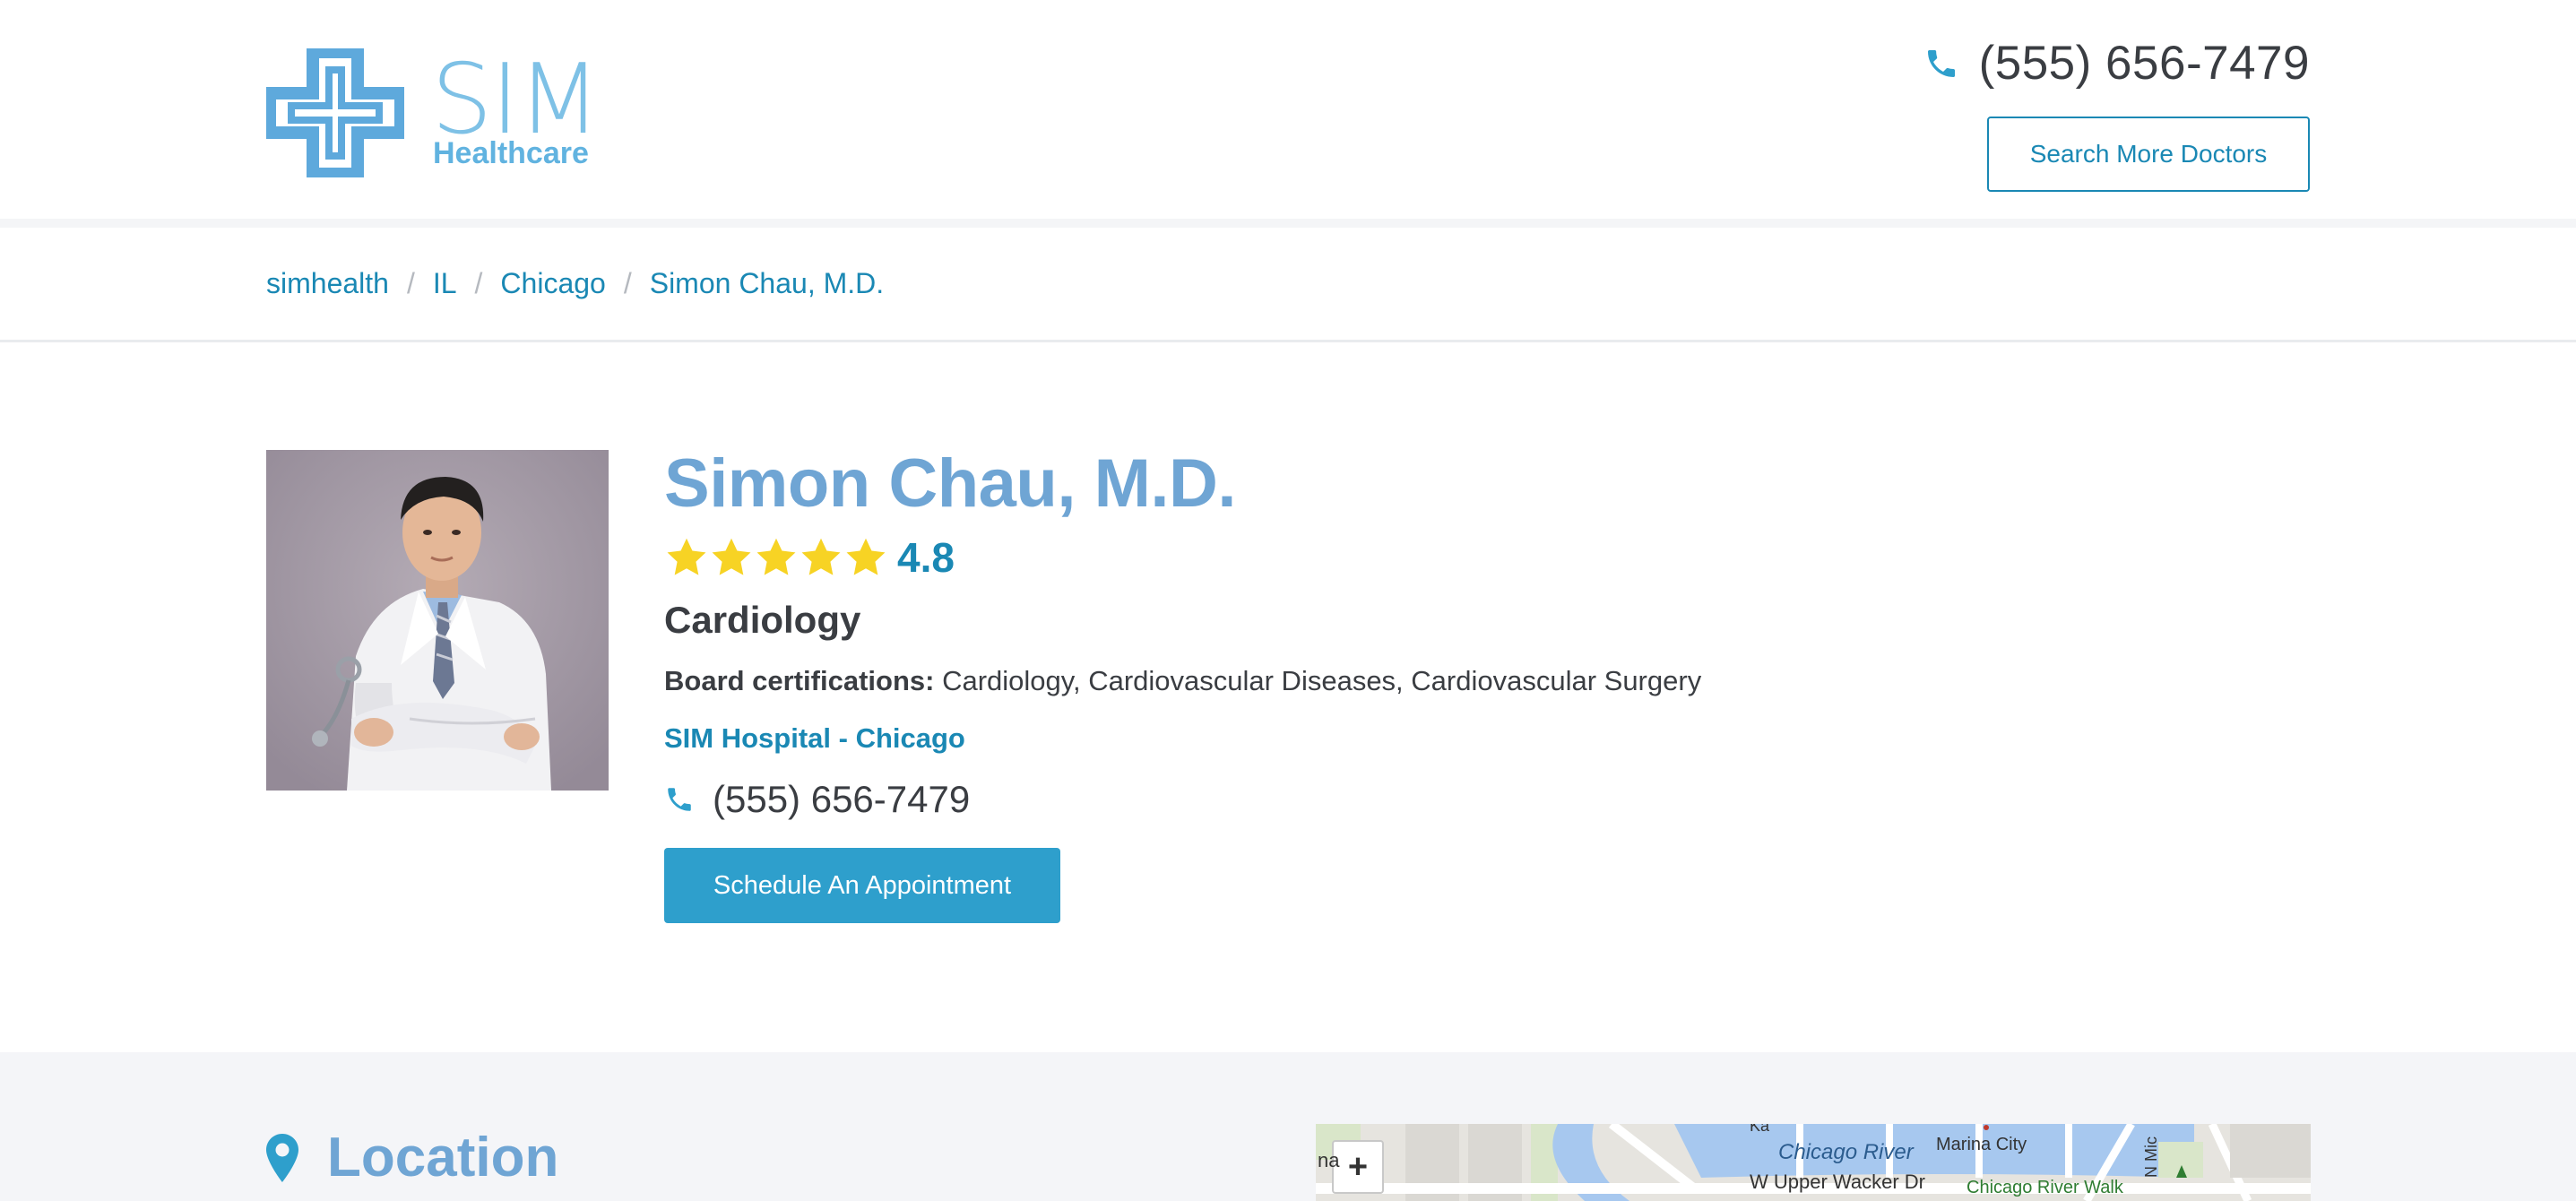 Image resolution: width=2576 pixels, height=1201 pixels. I want to click on doctor-name: Simon Chau, M.D., so click(950, 483).